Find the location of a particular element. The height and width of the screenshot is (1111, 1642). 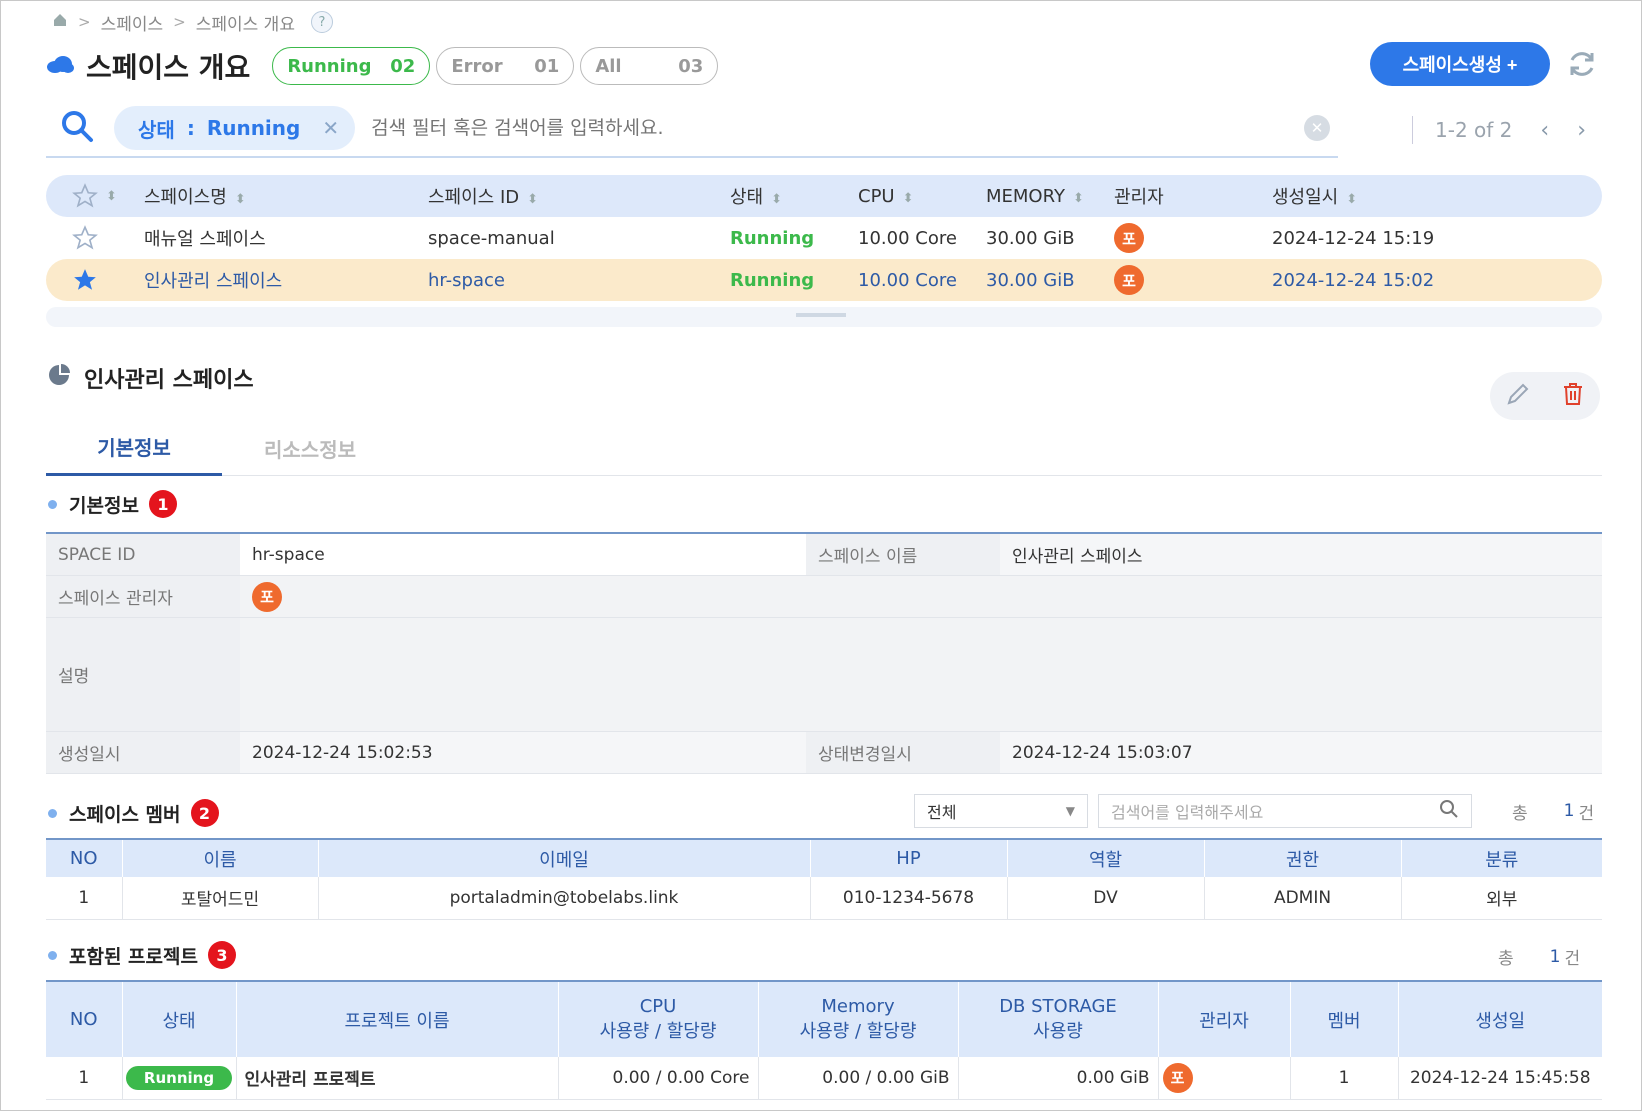

header-label: 스페이스명 is located at coordinates (185, 197).